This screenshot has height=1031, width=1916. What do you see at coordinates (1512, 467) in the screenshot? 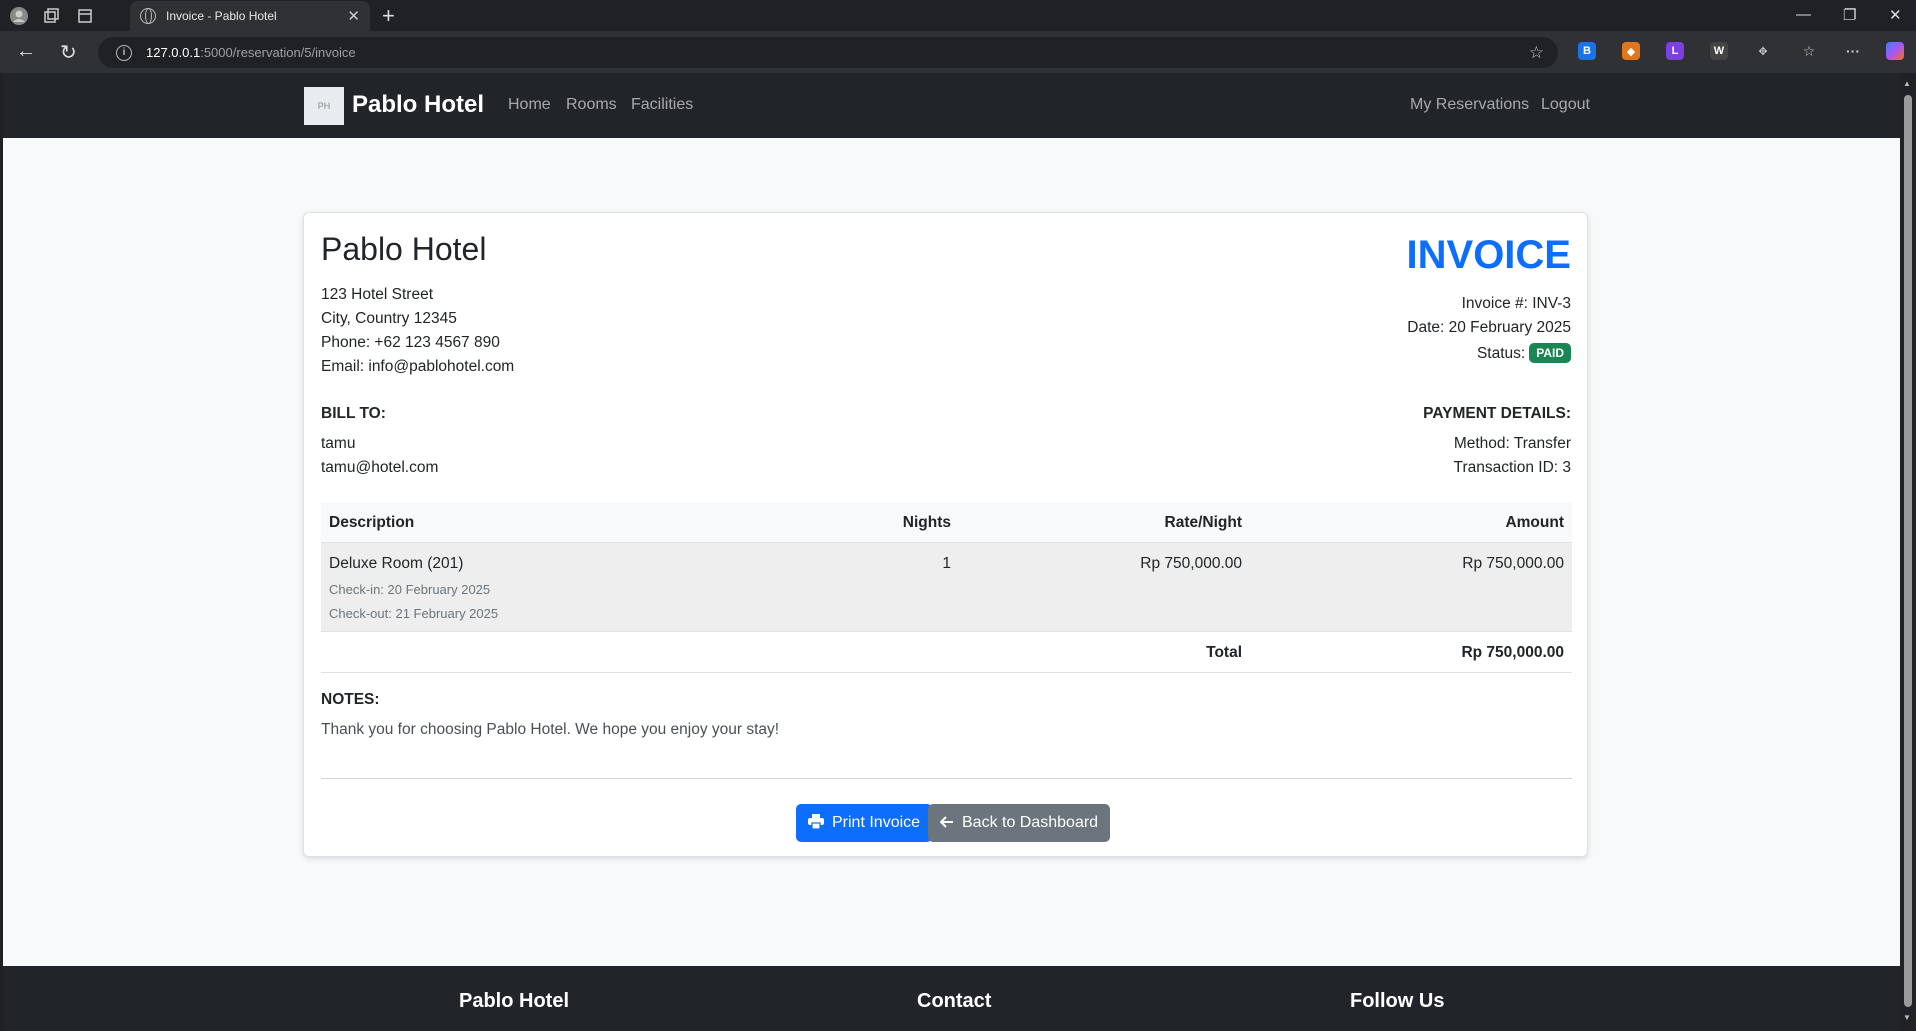
I see `transaction-id: Transaction ID: 3` at bounding box center [1512, 467].